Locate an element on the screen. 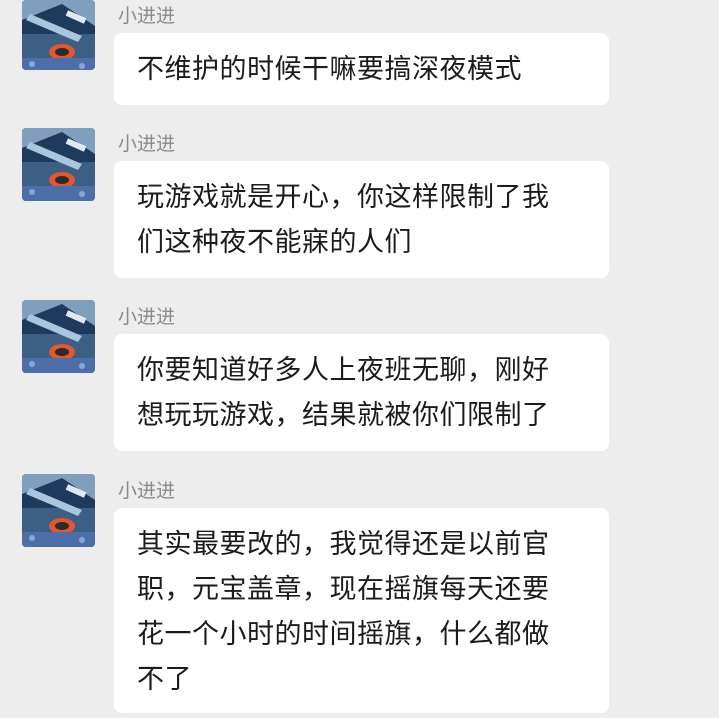  message-text-line: 不了 is located at coordinates (164, 679).